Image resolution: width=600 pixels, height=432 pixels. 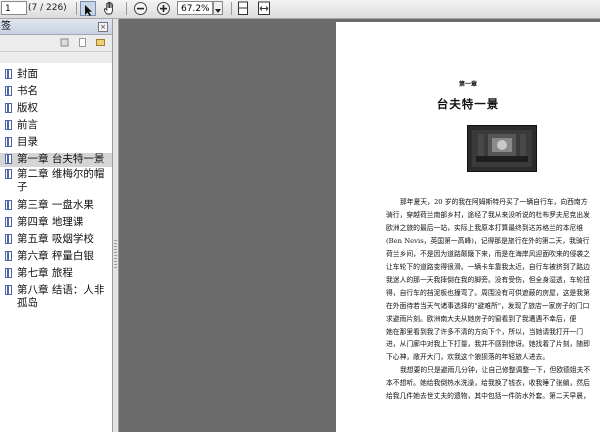 What do you see at coordinates (14, 8) in the screenshot?
I see `page-number-input: 1` at bounding box center [14, 8].